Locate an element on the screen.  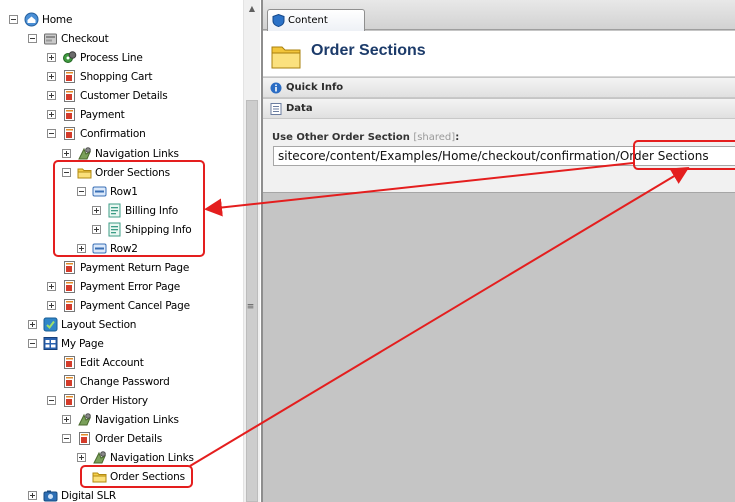
tree-item-label: Payment is located at coordinates (102, 114).